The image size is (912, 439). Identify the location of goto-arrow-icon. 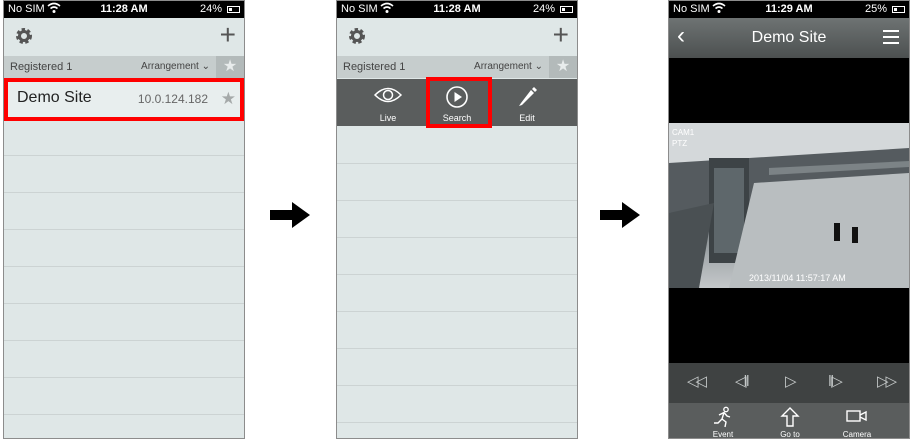
(790, 417).